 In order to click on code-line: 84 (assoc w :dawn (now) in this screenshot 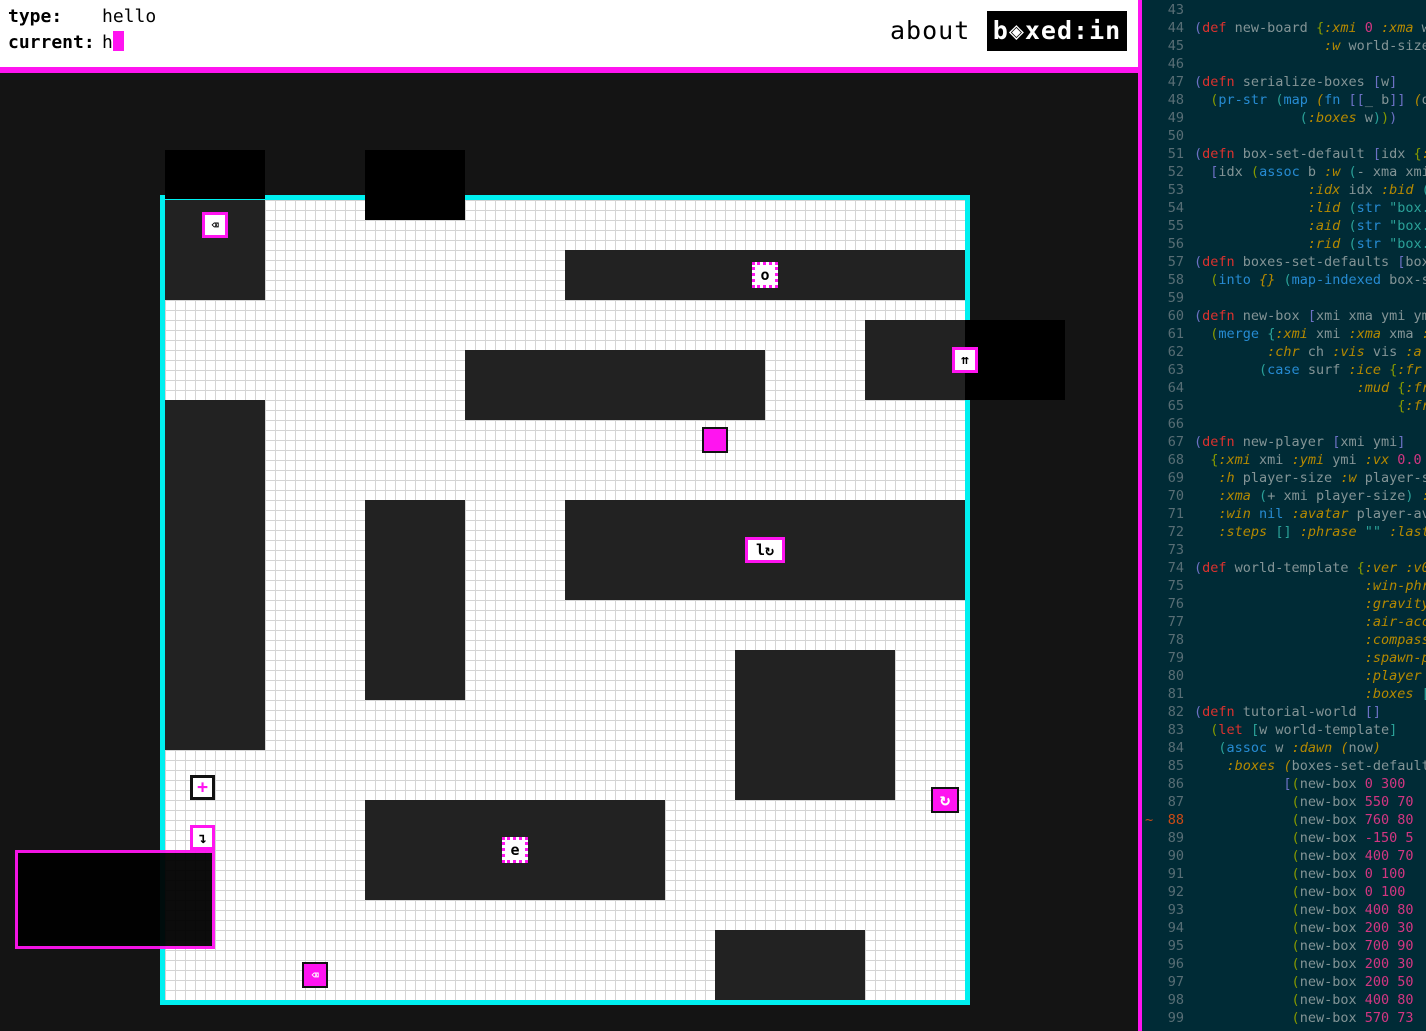, I will do `click(1284, 748)`.